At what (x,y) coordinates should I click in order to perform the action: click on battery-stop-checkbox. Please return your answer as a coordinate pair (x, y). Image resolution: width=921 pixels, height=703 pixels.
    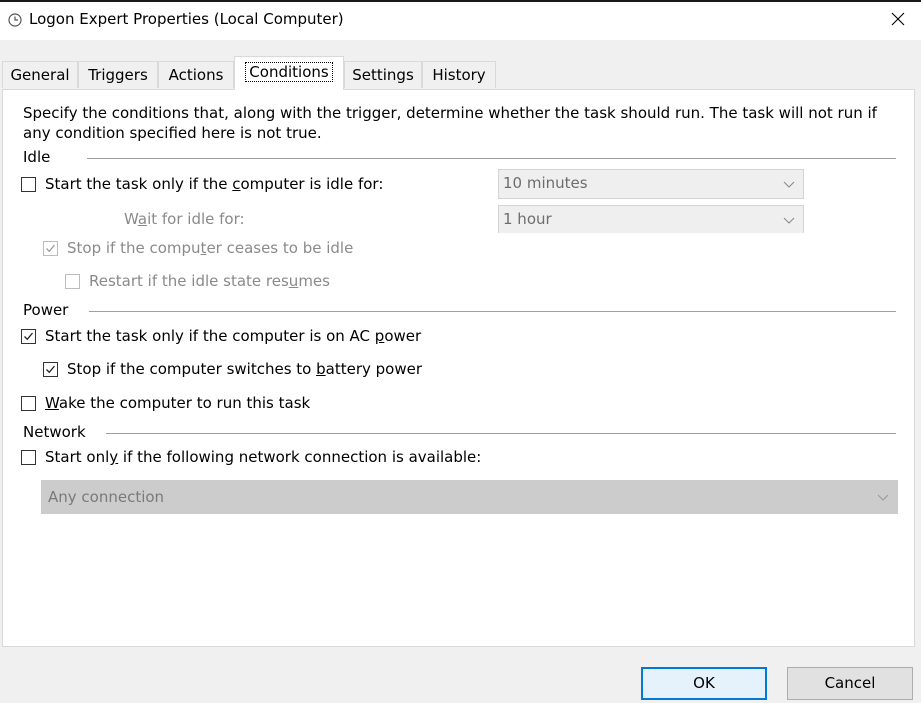
    Looking at the image, I should click on (50, 369).